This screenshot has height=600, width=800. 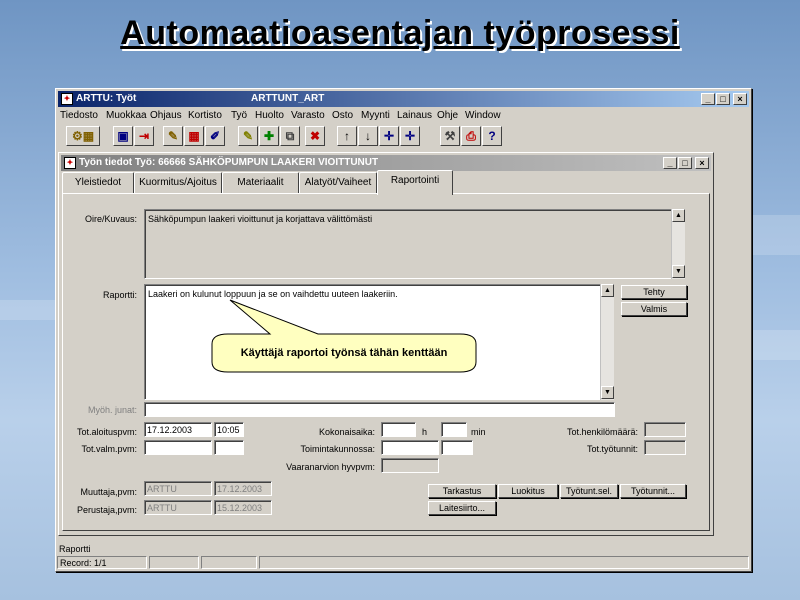 I want to click on callout-text: Käyttäjä raportoi työnsä tähän kenttään, so click(x=344, y=353).